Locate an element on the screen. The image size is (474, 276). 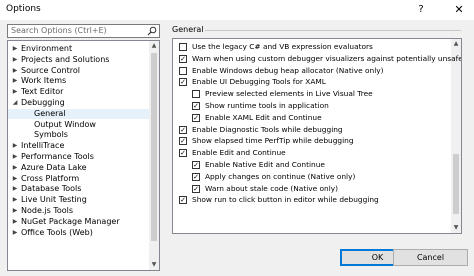
tree-item: ▶ Office Tools (Web) is located at coordinates (78, 233).